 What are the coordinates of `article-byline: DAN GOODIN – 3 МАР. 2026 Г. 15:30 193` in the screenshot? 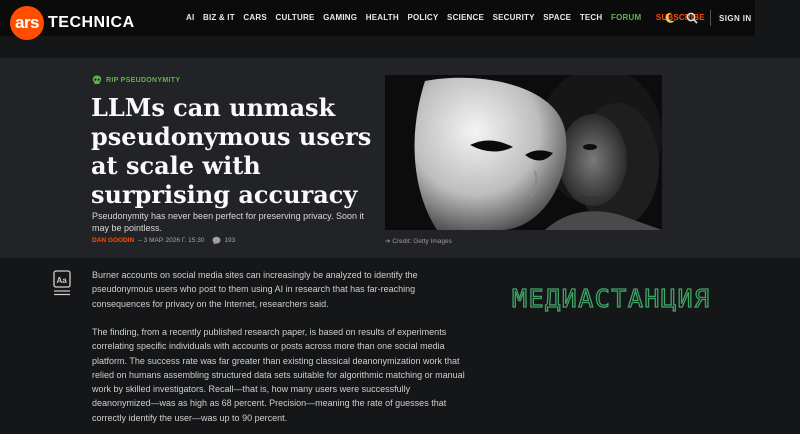 It's located at (163, 240).